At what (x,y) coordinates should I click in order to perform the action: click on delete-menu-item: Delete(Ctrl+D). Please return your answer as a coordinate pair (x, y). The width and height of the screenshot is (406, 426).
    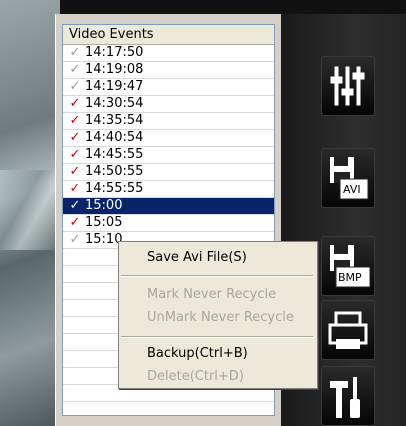
    Looking at the image, I should click on (195, 376).